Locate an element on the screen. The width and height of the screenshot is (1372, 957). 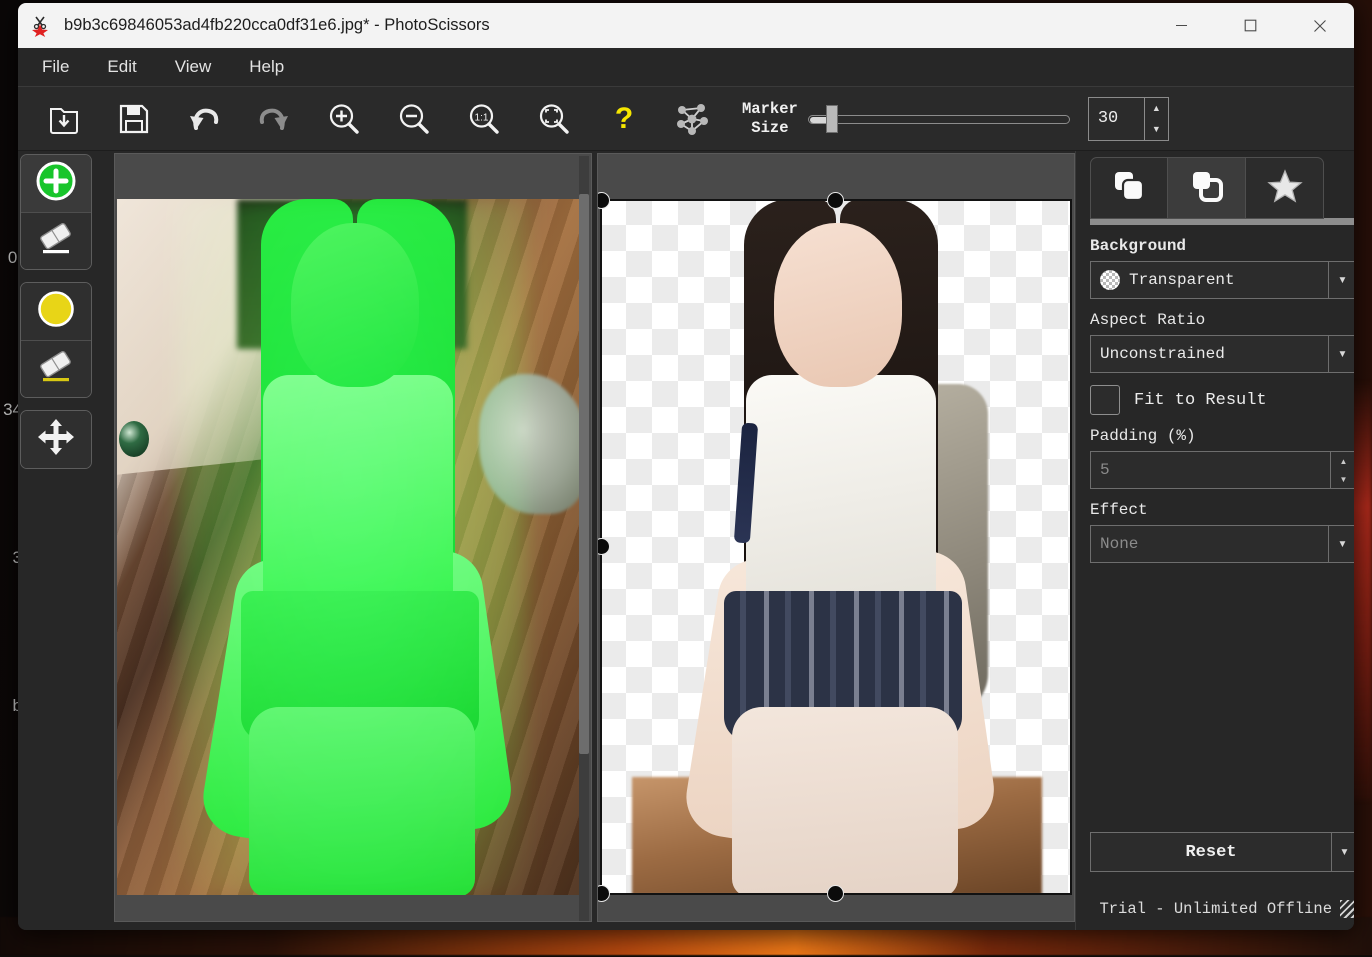
save-image-button is located at coordinates (134, 119).